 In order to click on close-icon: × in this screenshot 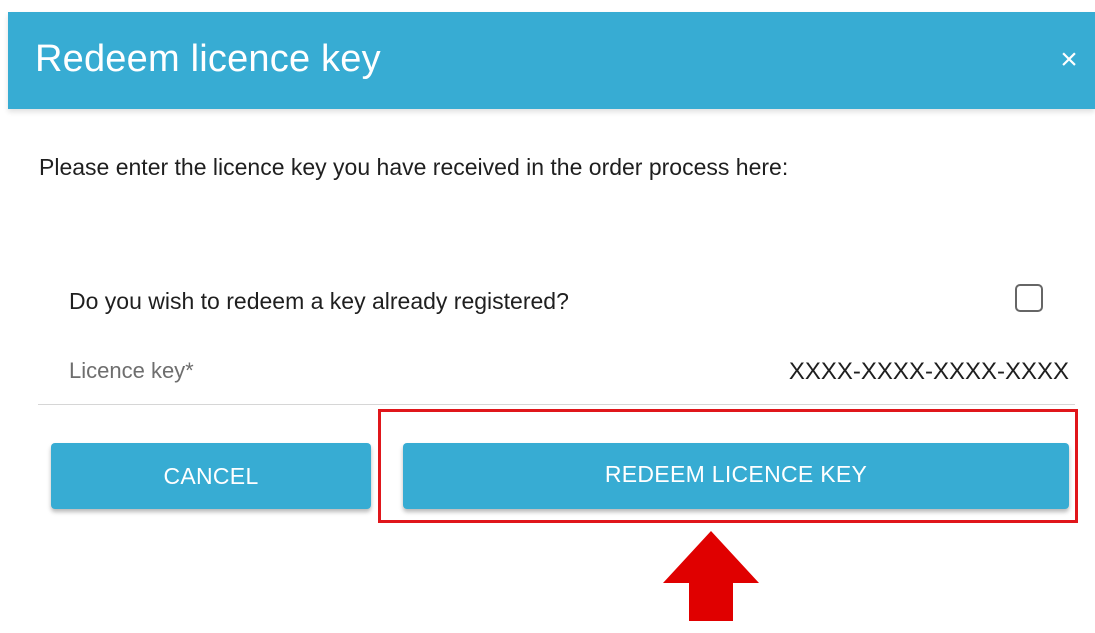, I will do `click(1069, 60)`.